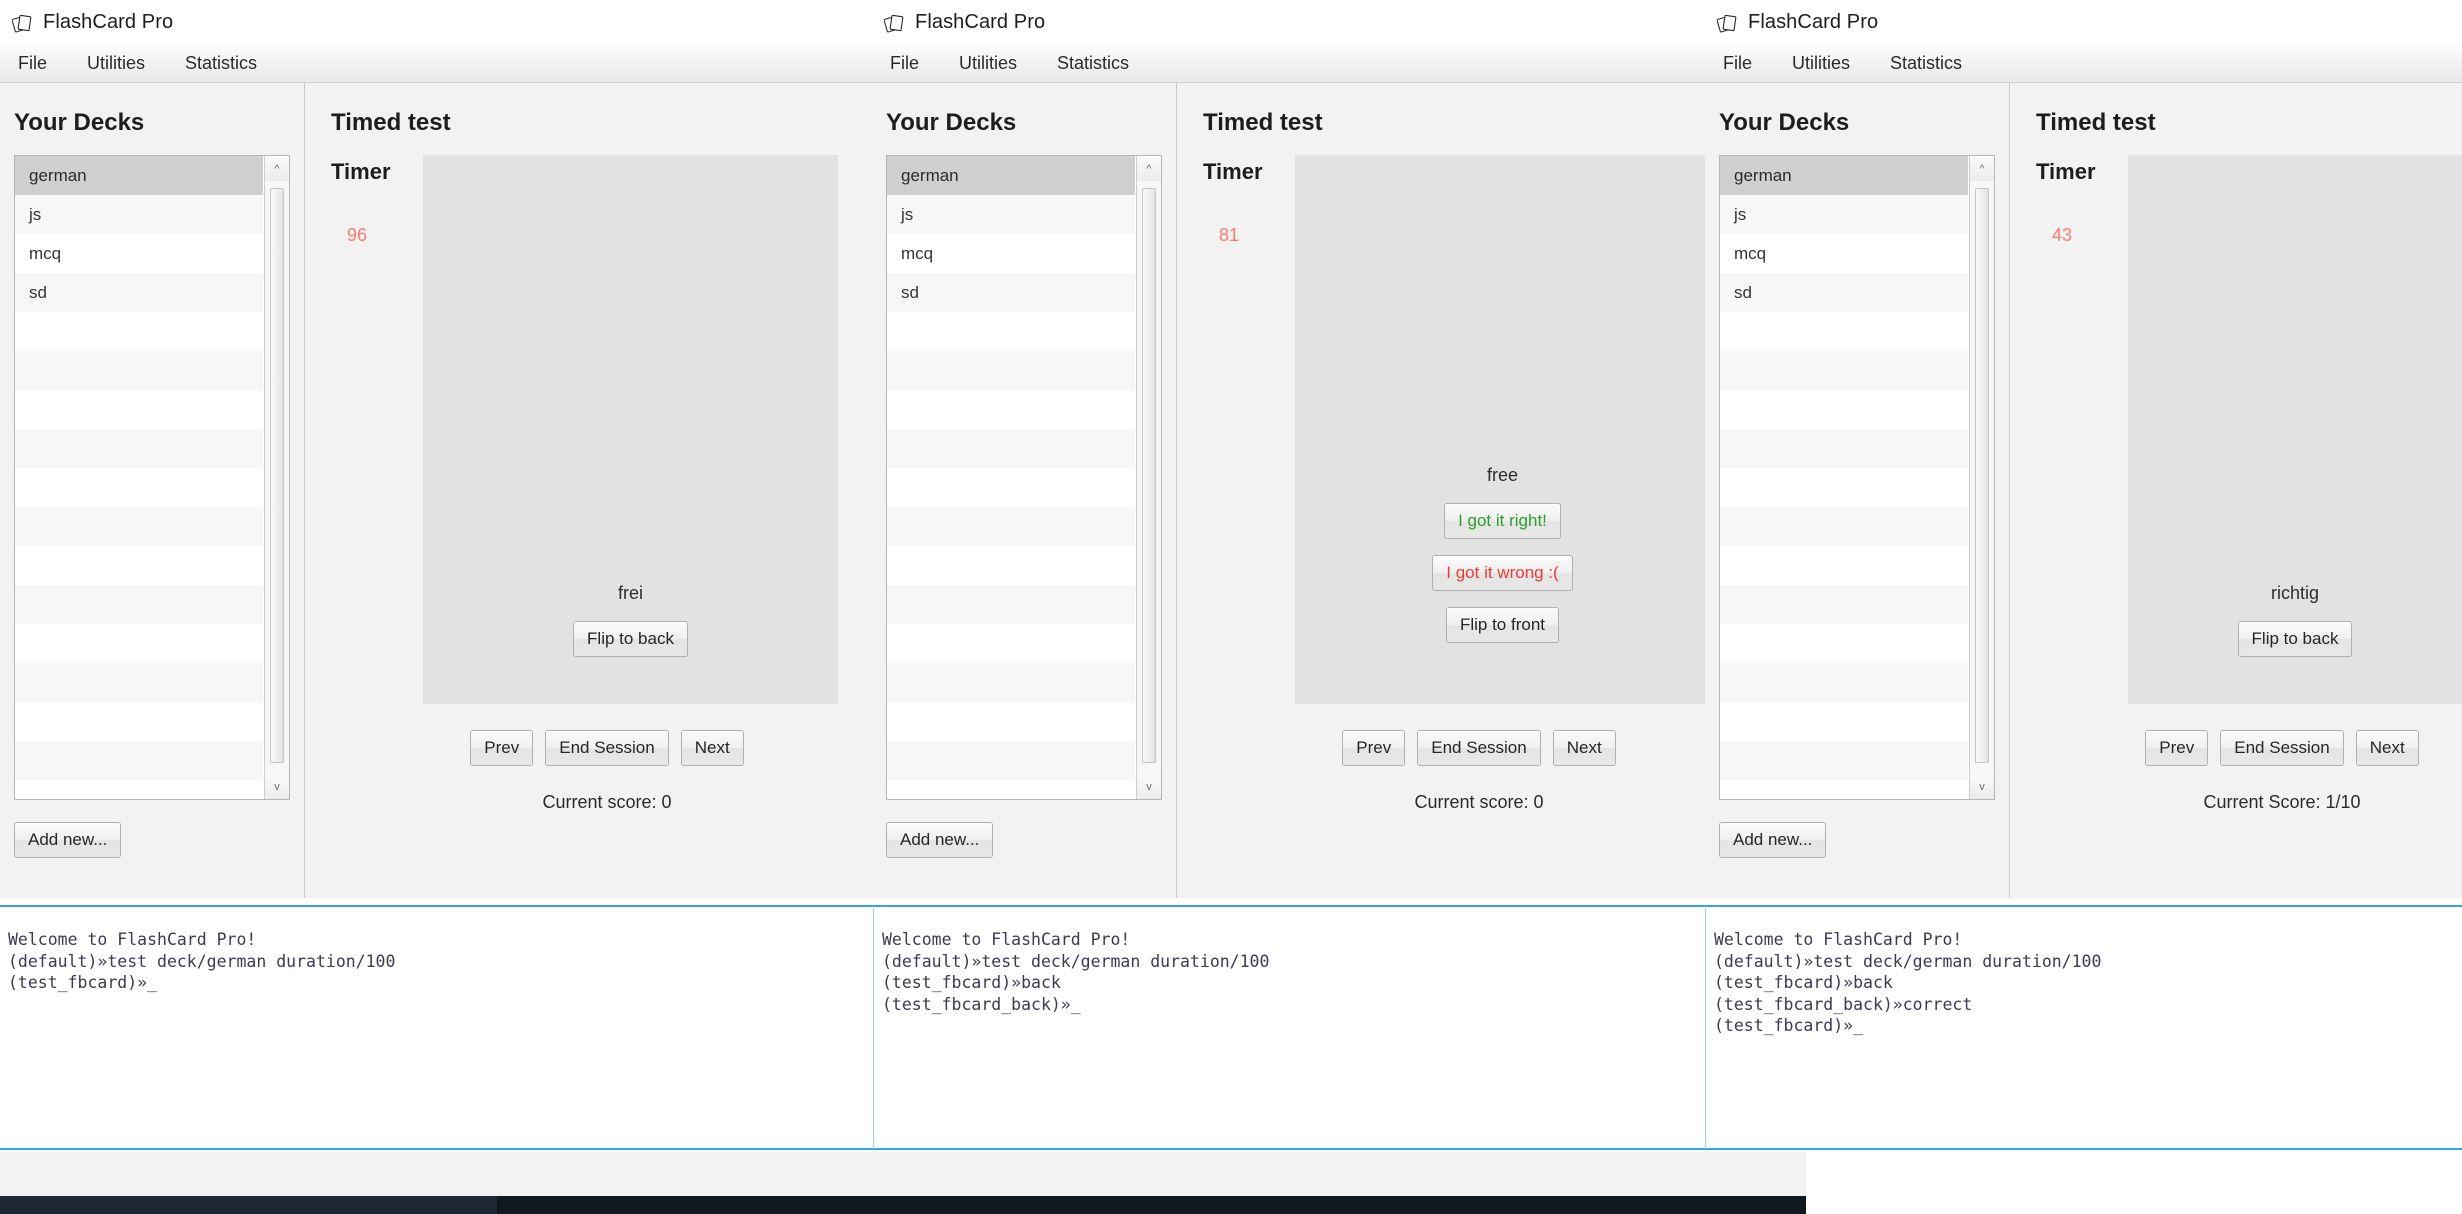 This screenshot has height=1214, width=2462. I want to click on timer-column: Timer 43, so click(2082, 429).